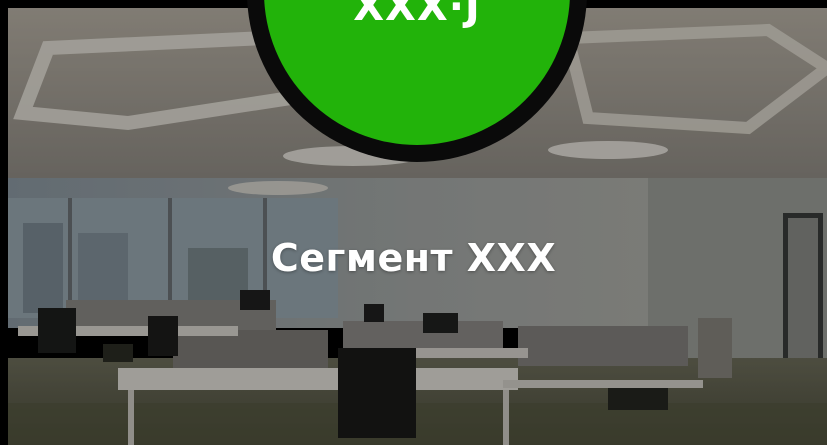 The image size is (827, 445). I want to click on badge-circle: XXX·J, so click(417, 72).